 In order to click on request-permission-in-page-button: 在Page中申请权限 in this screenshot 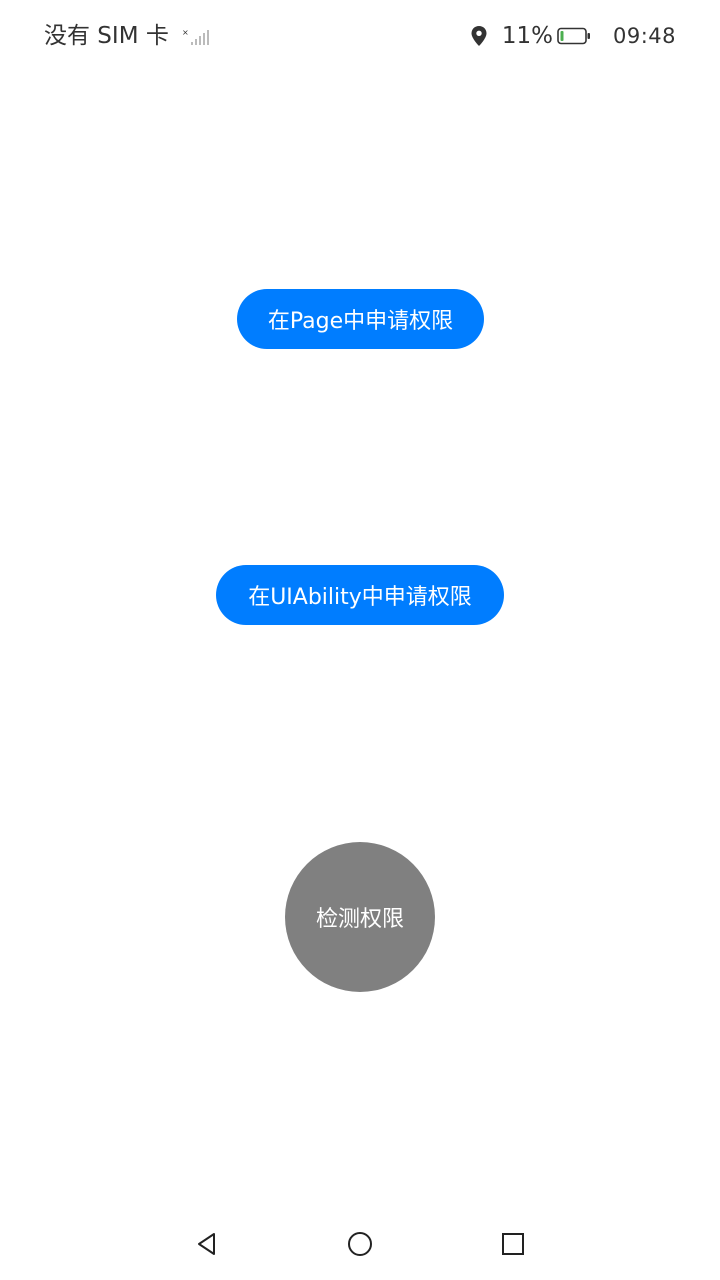, I will do `click(360, 319)`.